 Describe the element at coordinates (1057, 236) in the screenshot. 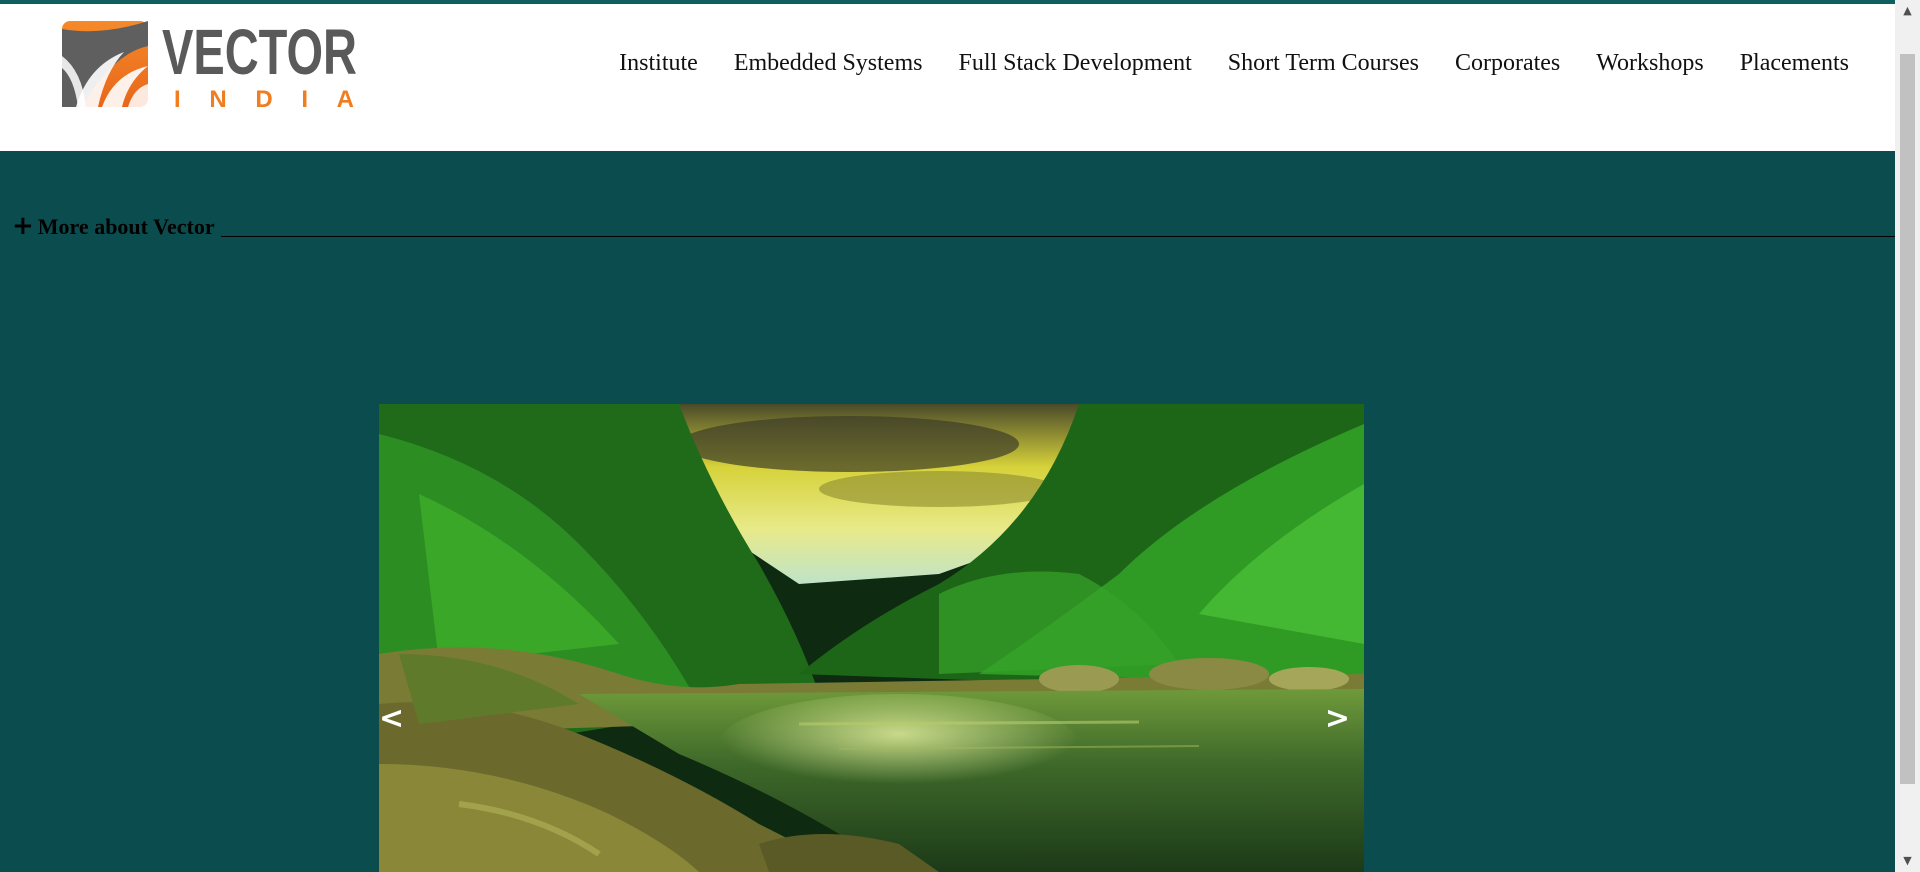

I see `section-divider` at that location.